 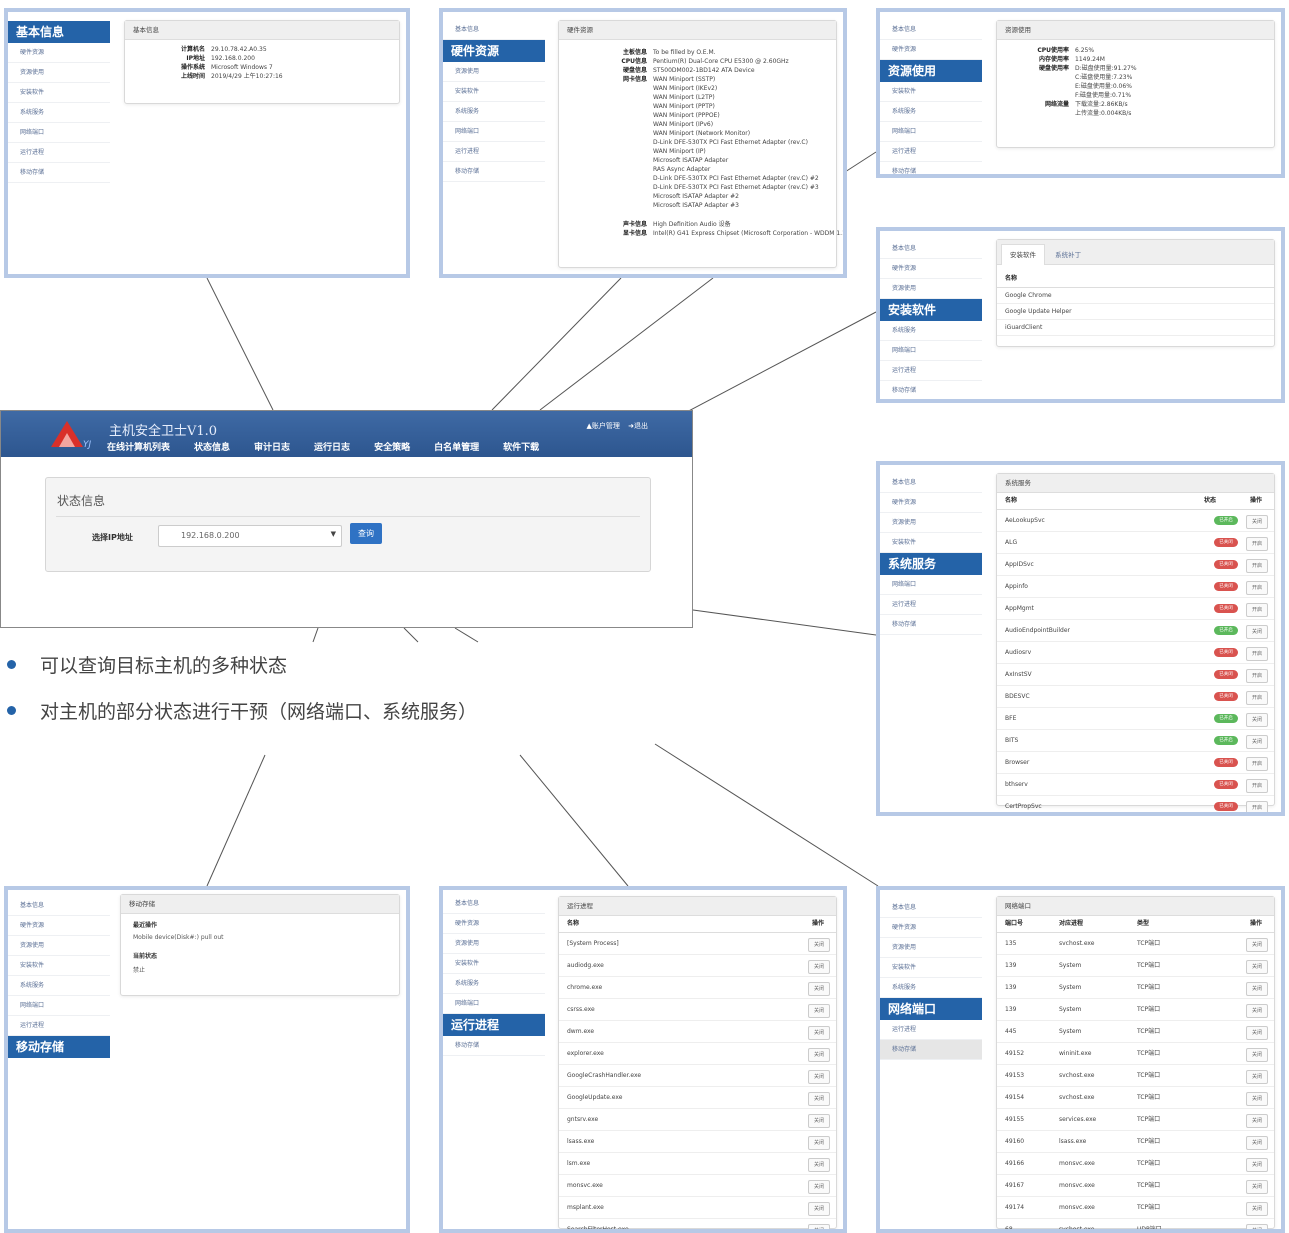 What do you see at coordinates (1135, 328) in the screenshot?
I see `software-row: iGuardClient` at bounding box center [1135, 328].